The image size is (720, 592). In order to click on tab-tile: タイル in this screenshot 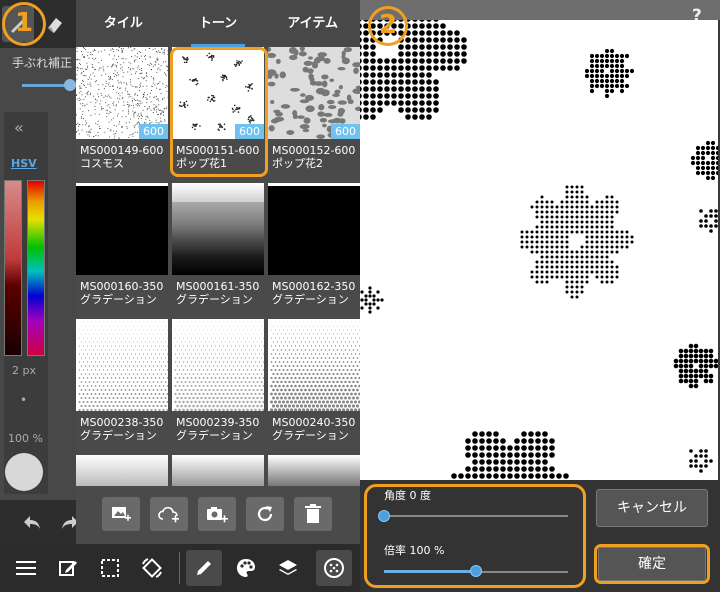, I will do `click(123, 23)`.